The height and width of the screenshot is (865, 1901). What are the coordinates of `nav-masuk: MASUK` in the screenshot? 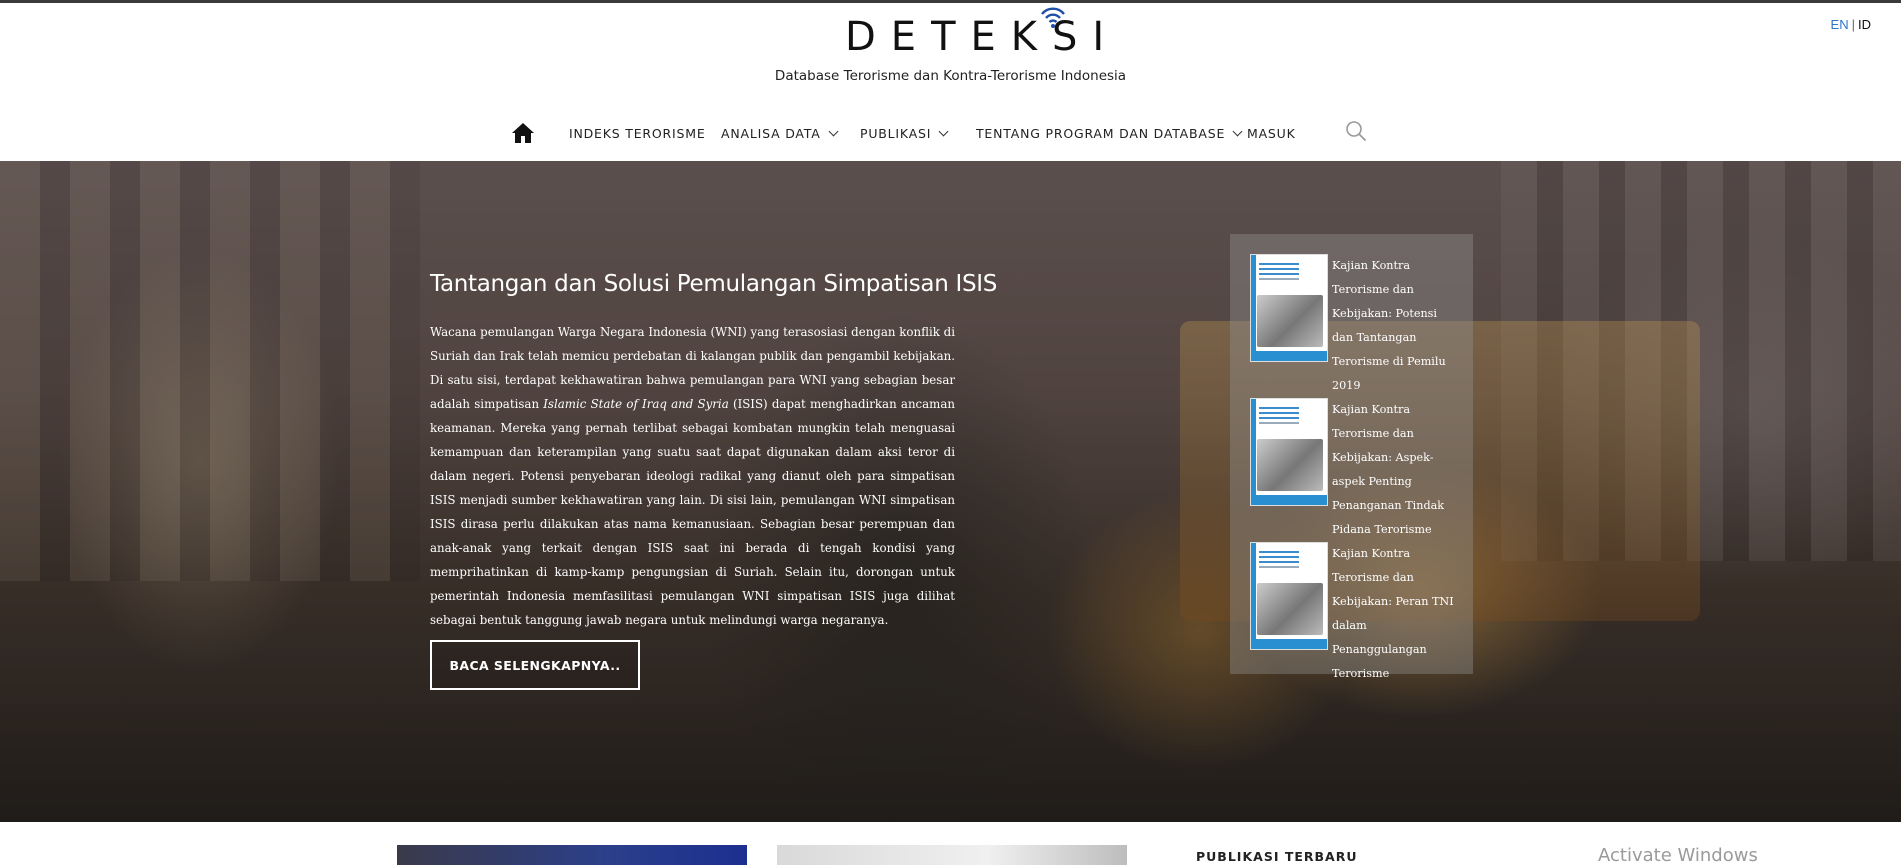 It's located at (1271, 133).